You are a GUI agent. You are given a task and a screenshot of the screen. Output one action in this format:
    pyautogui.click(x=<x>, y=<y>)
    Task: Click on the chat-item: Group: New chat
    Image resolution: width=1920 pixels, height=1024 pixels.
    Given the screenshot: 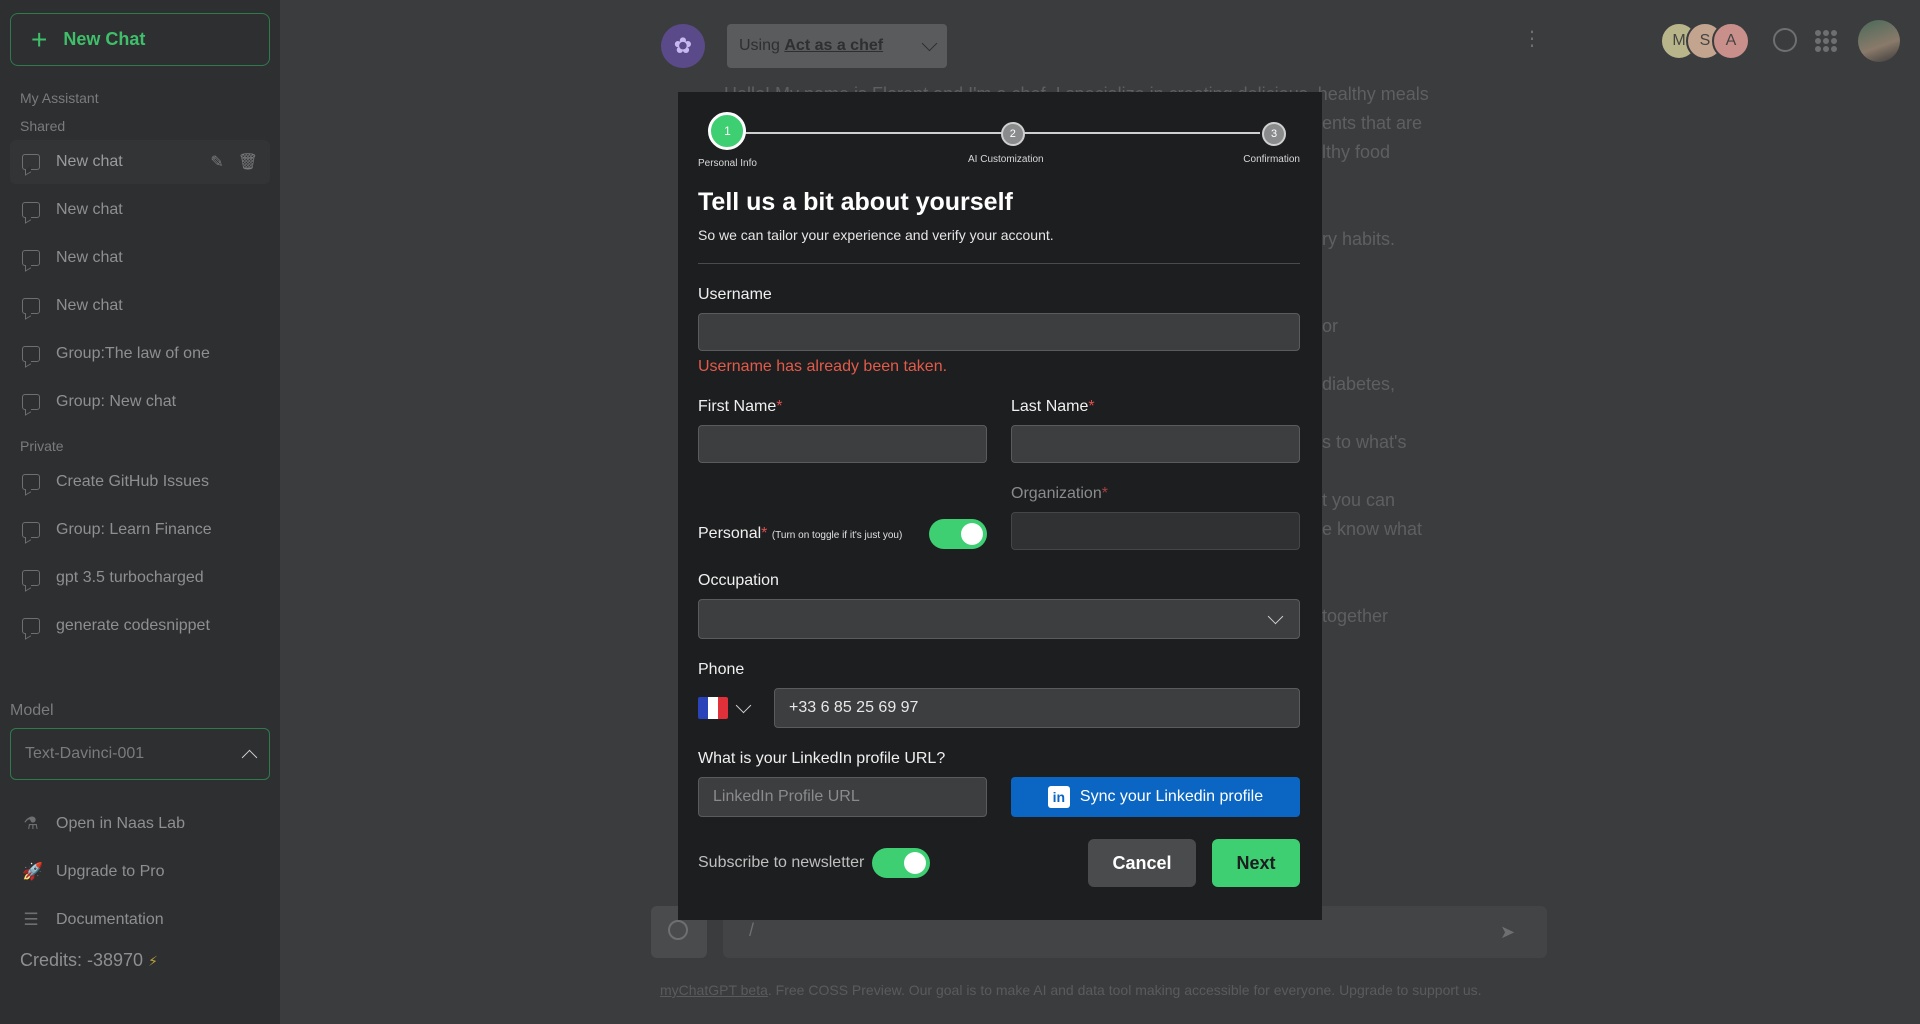 What is the action you would take?
    pyautogui.click(x=140, y=402)
    